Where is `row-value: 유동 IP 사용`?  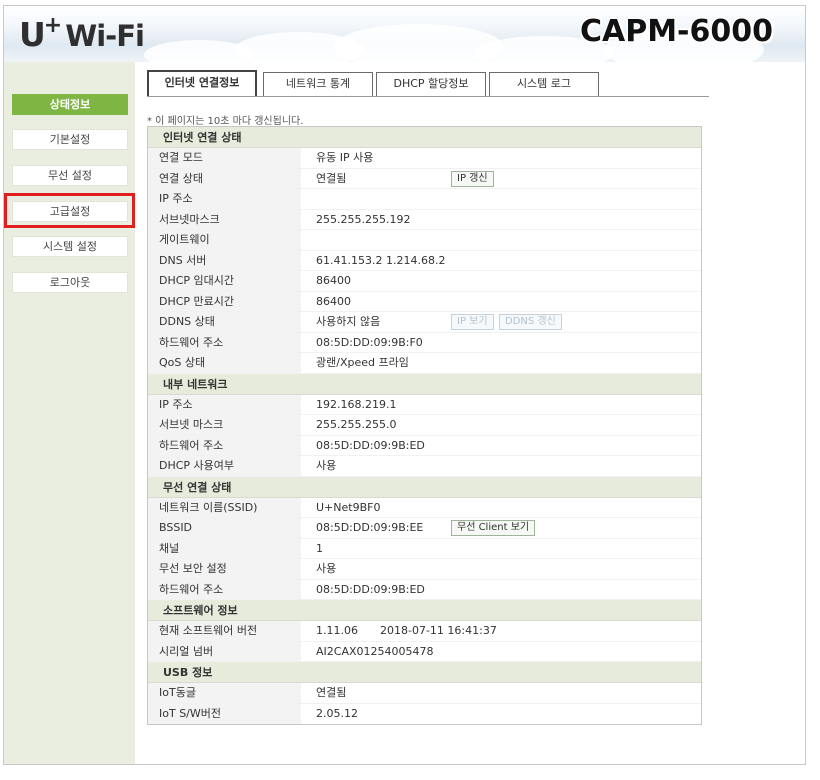
row-value: 유동 IP 사용 is located at coordinates (345, 157).